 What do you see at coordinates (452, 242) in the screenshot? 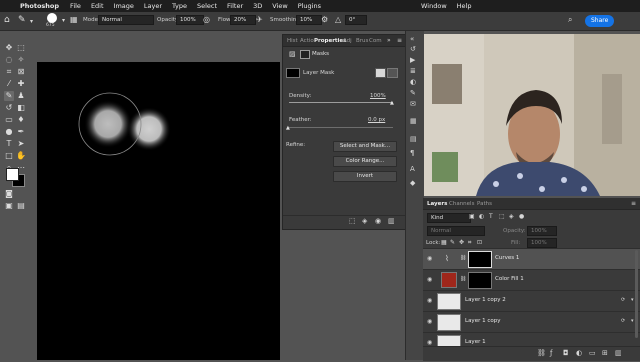
I see `lock-image-icon: ✎` at bounding box center [452, 242].